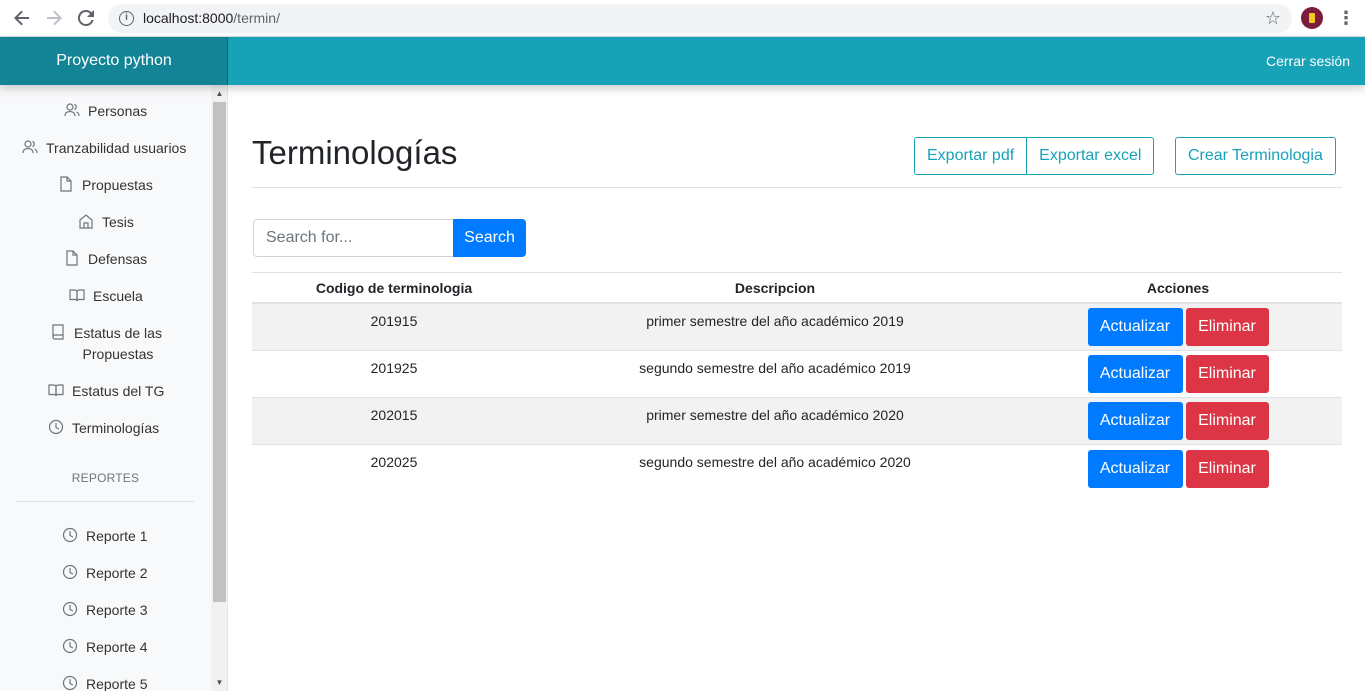 This screenshot has width=1365, height=691. I want to click on sidebar-item-label: Estatus del TG, so click(118, 391).